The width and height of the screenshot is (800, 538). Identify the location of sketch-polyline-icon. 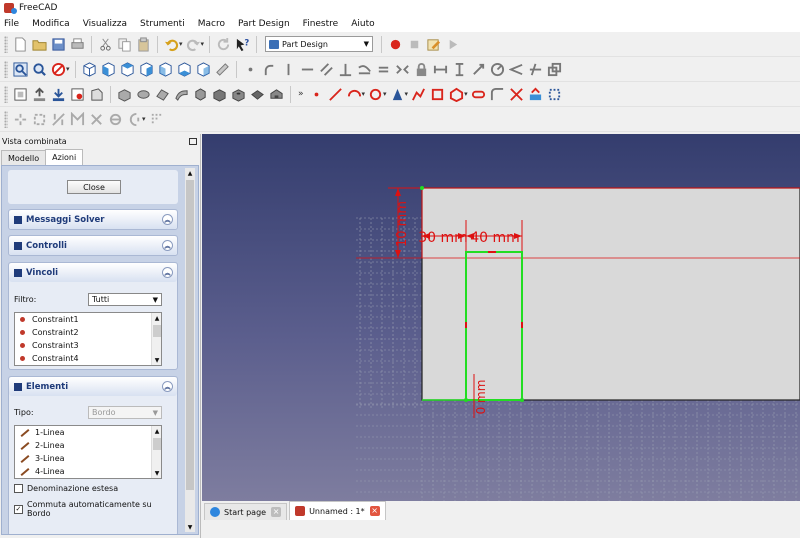
(418, 94).